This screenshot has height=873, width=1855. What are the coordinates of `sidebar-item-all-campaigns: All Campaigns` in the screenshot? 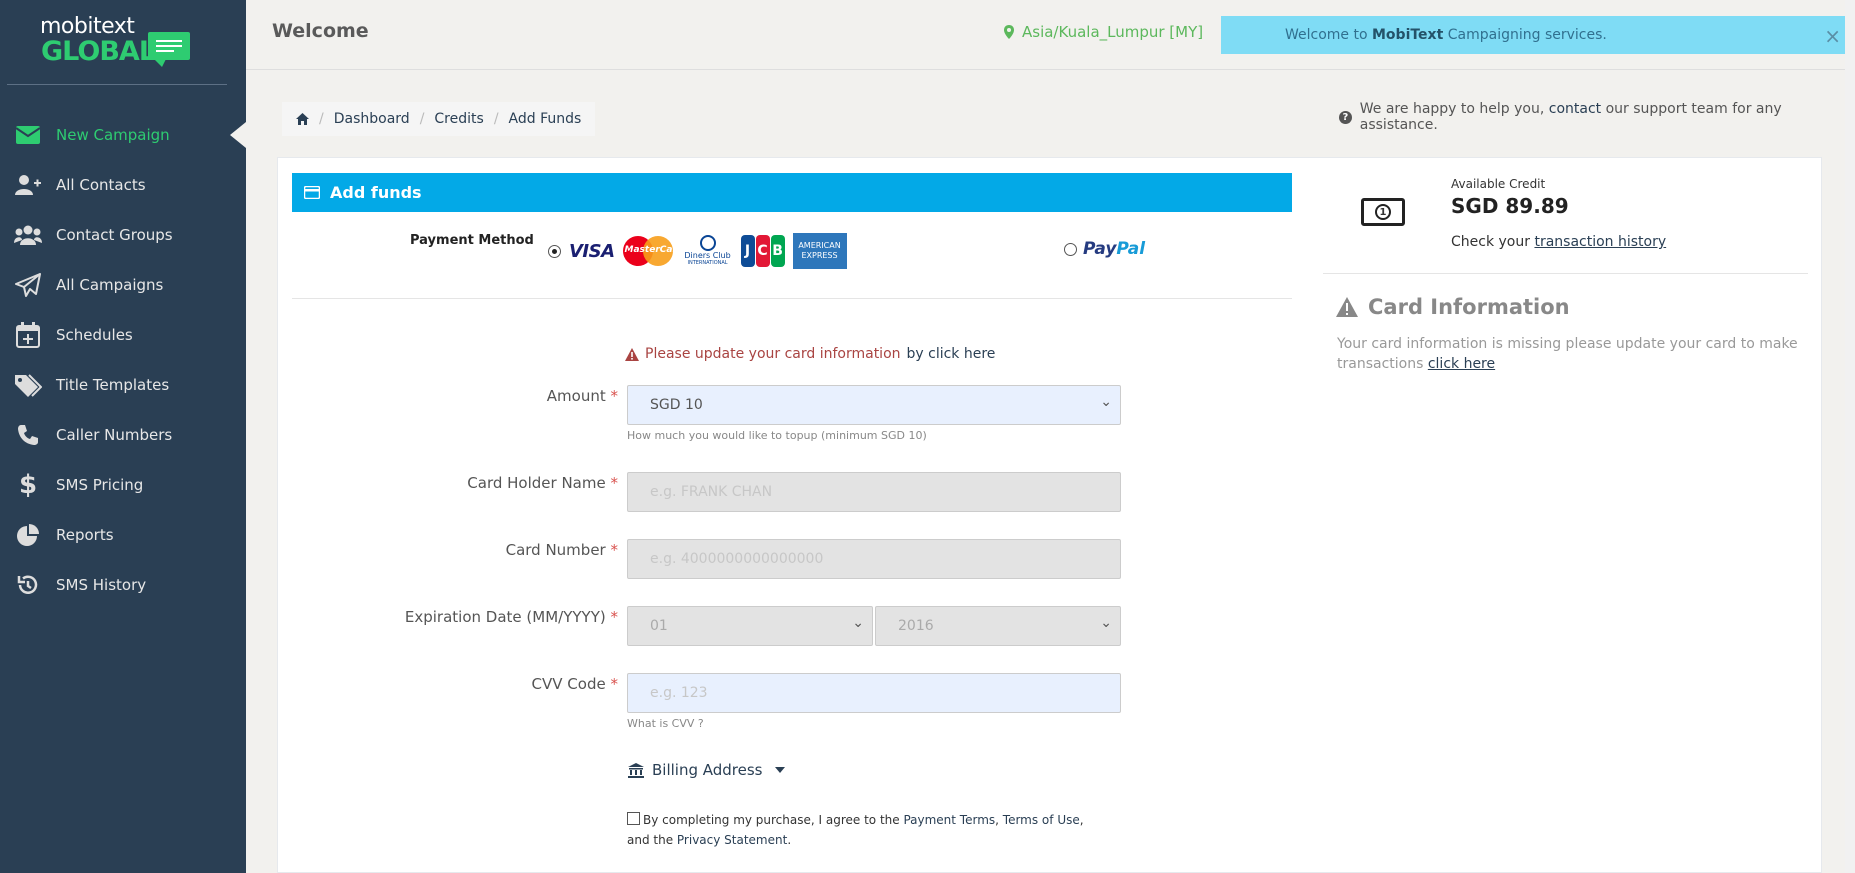 It's located at (123, 285).